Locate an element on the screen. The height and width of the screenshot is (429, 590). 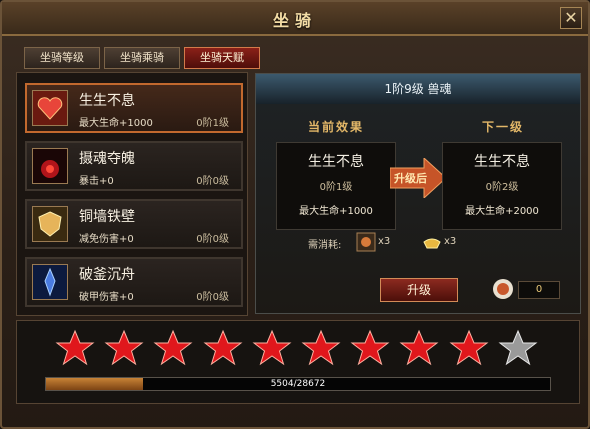
cost-label: 需消耗: is located at coordinates (325, 245).